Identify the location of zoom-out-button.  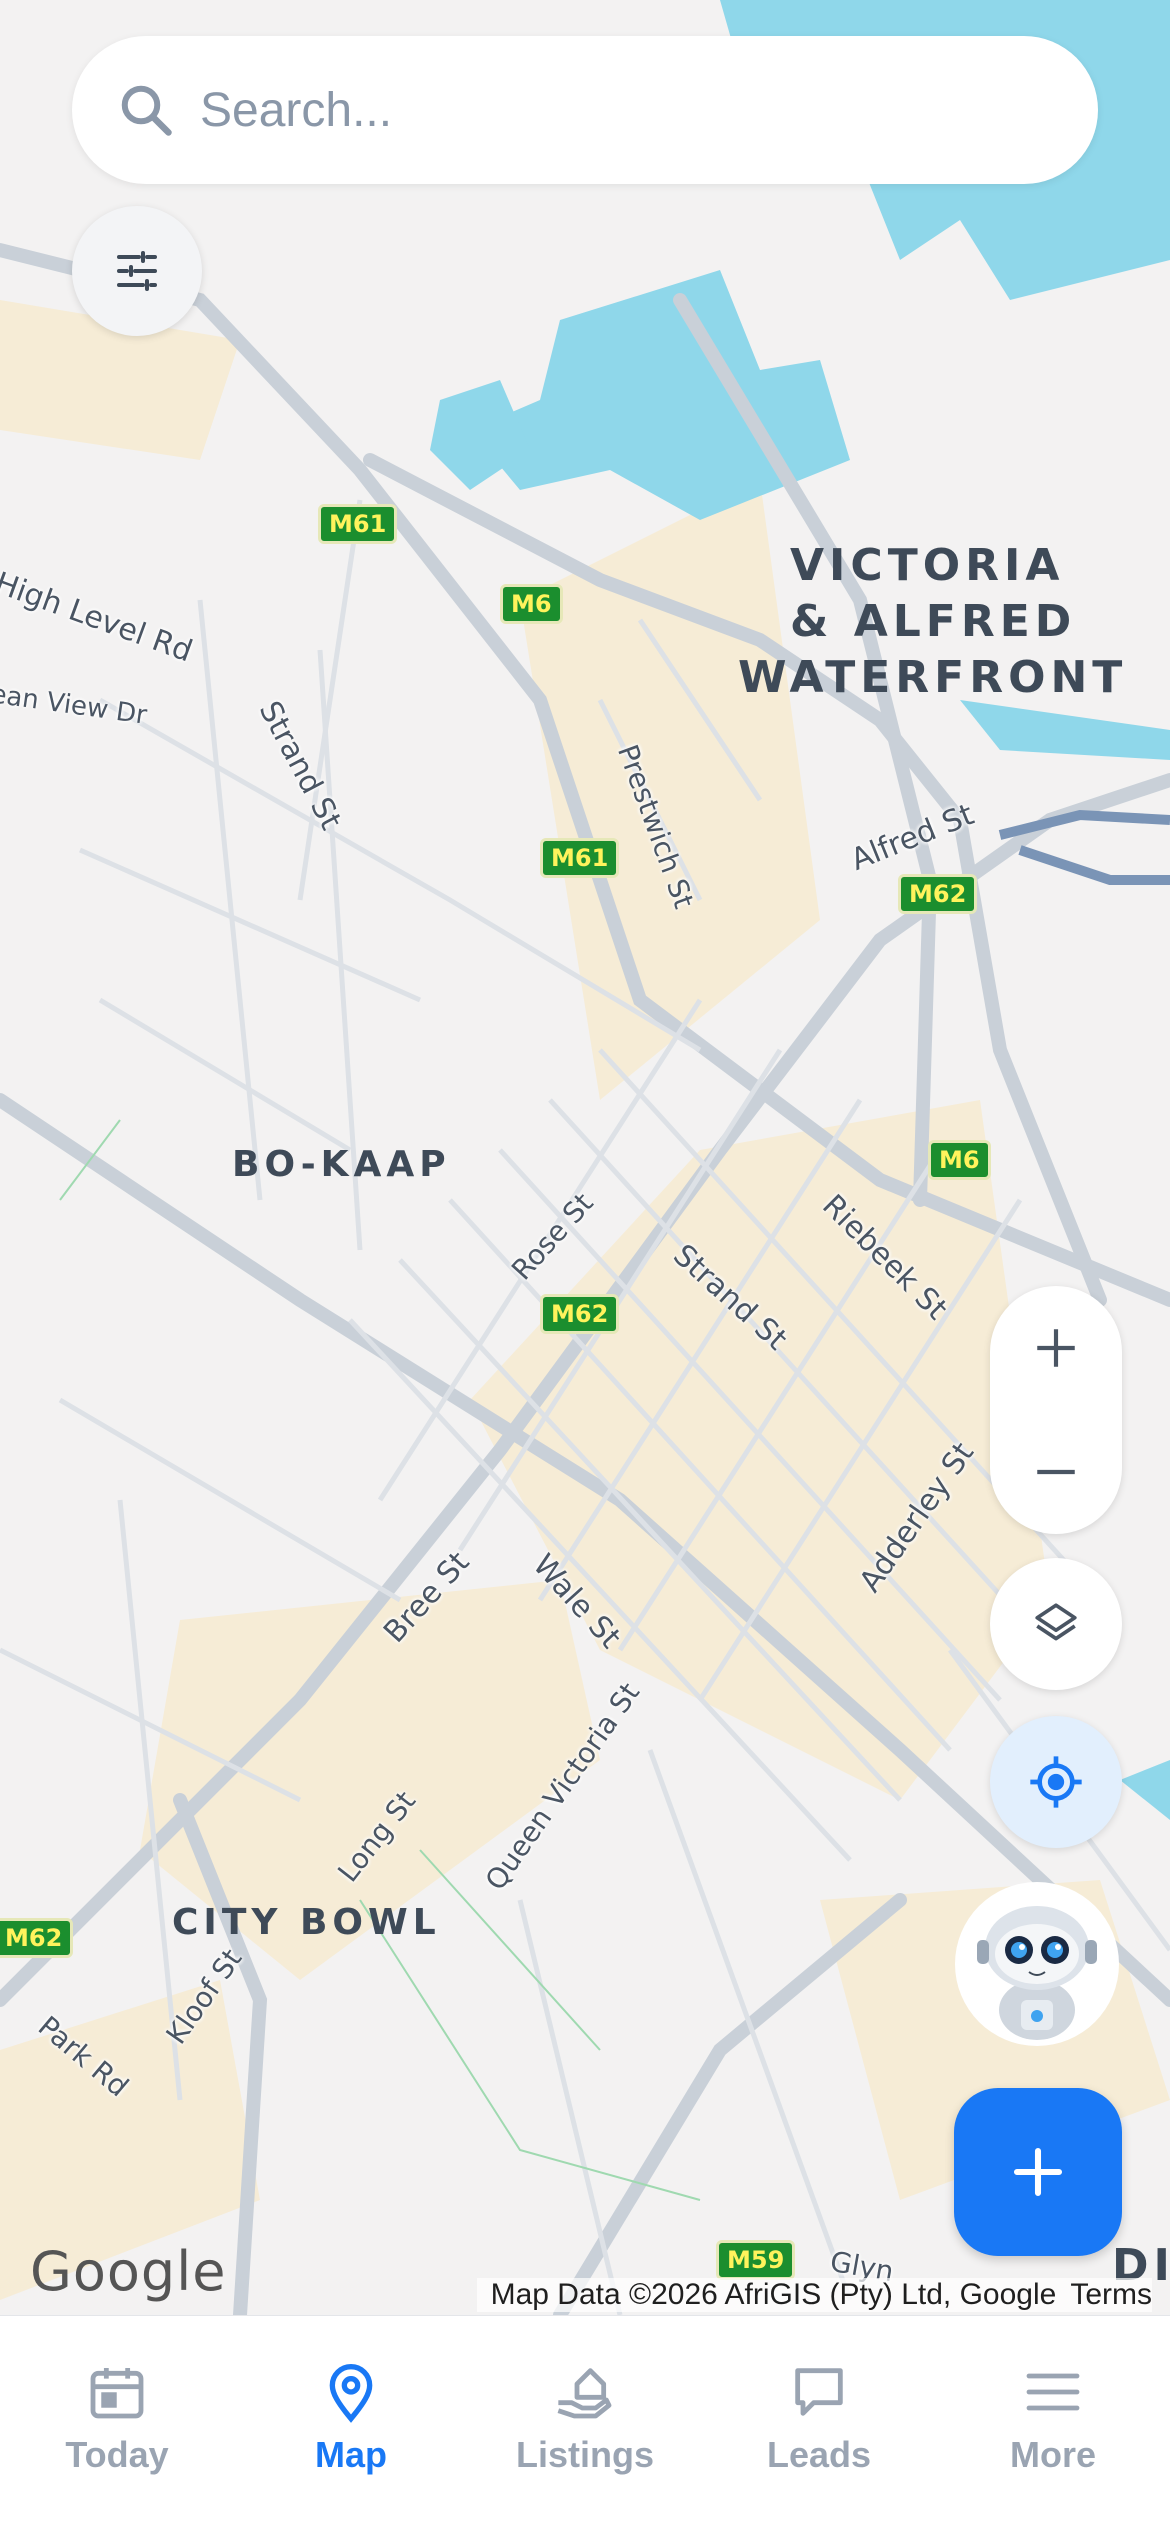
(1056, 1472).